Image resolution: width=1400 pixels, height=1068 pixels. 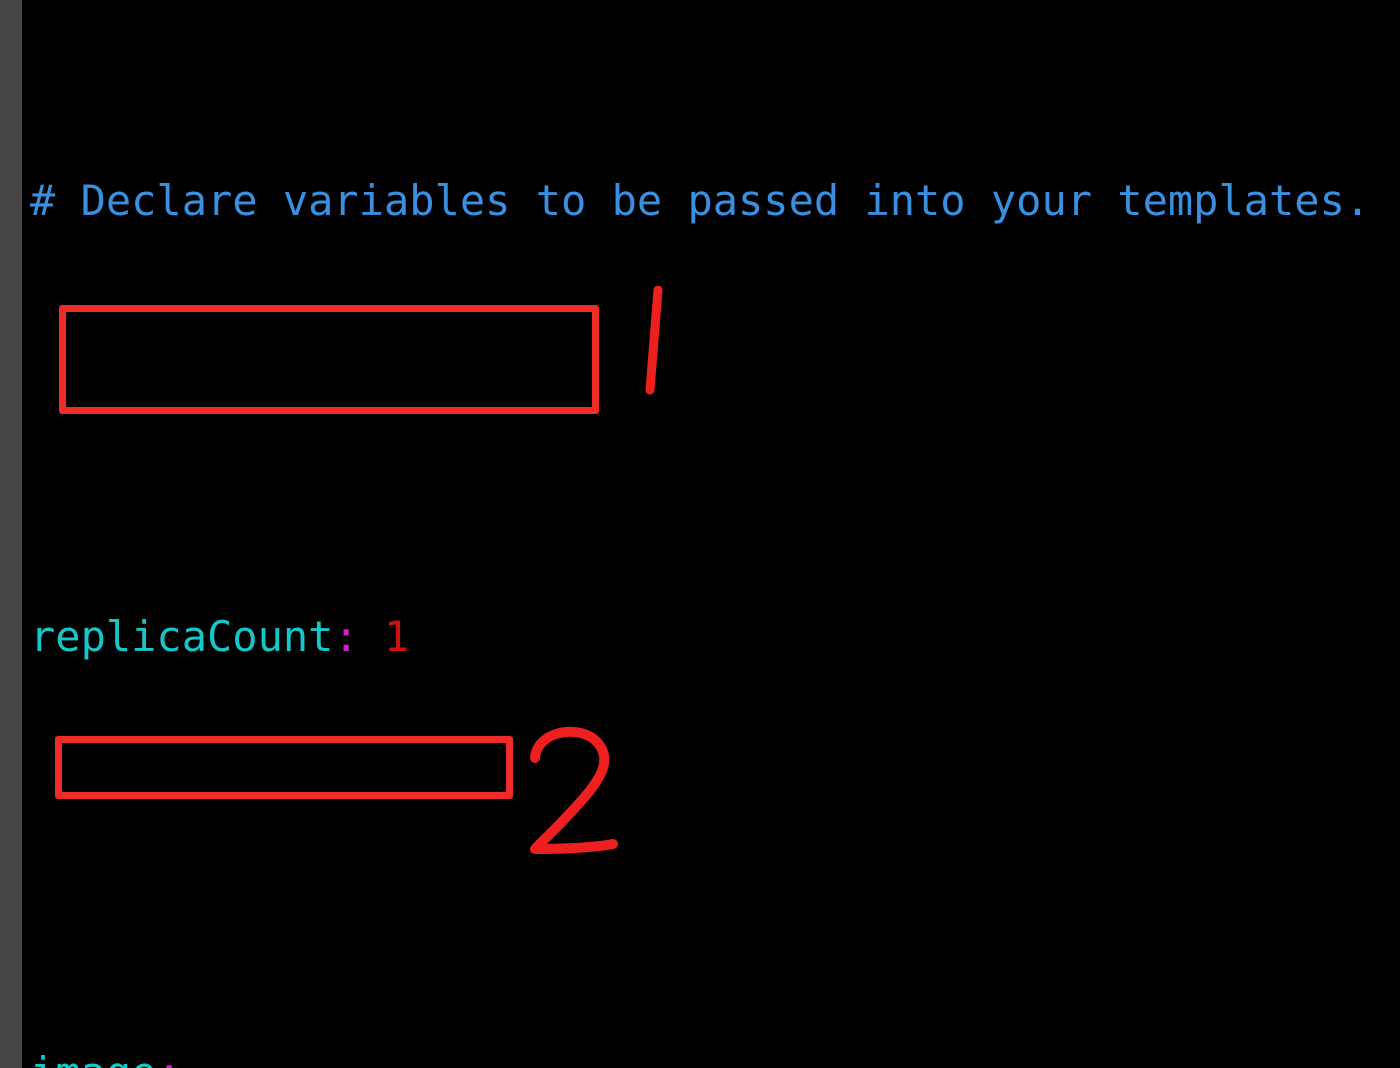 I want to click on code-line-replicacount: replicaCount: 1, so click(x=715, y=637).